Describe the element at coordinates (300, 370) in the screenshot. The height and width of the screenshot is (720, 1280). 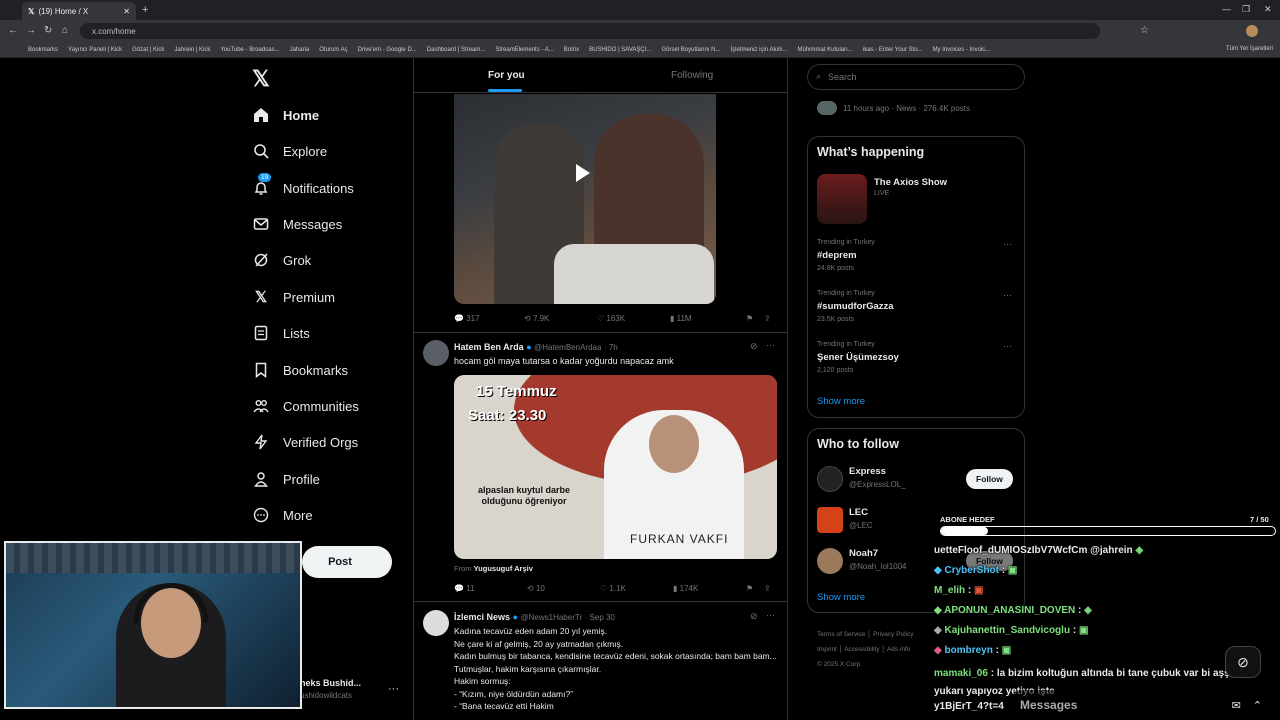
I see `nav-bookmarks: Bookmarks` at that location.